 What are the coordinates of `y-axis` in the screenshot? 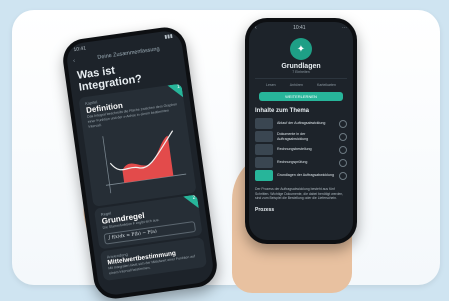 It's located at (107, 165).